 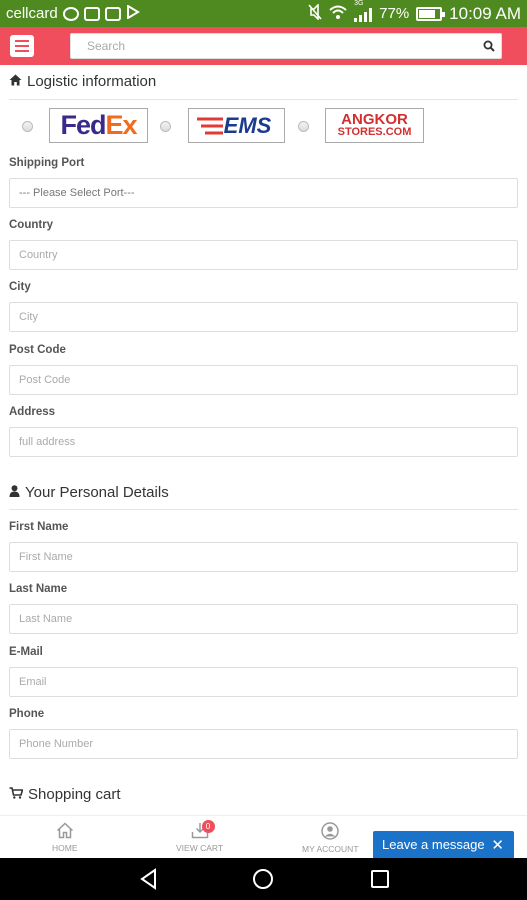 I want to click on postcode-label: Post Code, so click(x=37, y=350).